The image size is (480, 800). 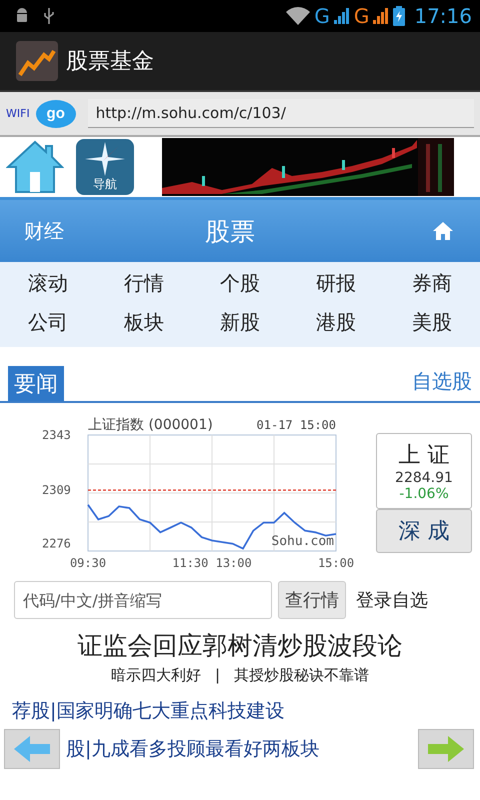 I want to click on quote-button: 查行情, so click(x=312, y=600).